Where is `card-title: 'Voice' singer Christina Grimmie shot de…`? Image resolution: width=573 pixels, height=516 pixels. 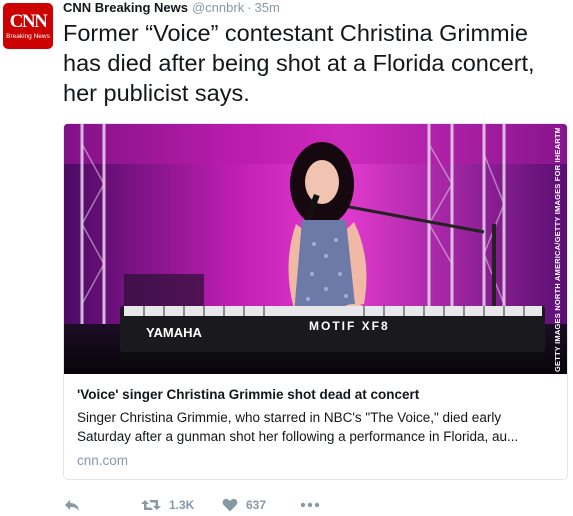
card-title: 'Voice' singer Christina Grimmie shot de… is located at coordinates (315, 394).